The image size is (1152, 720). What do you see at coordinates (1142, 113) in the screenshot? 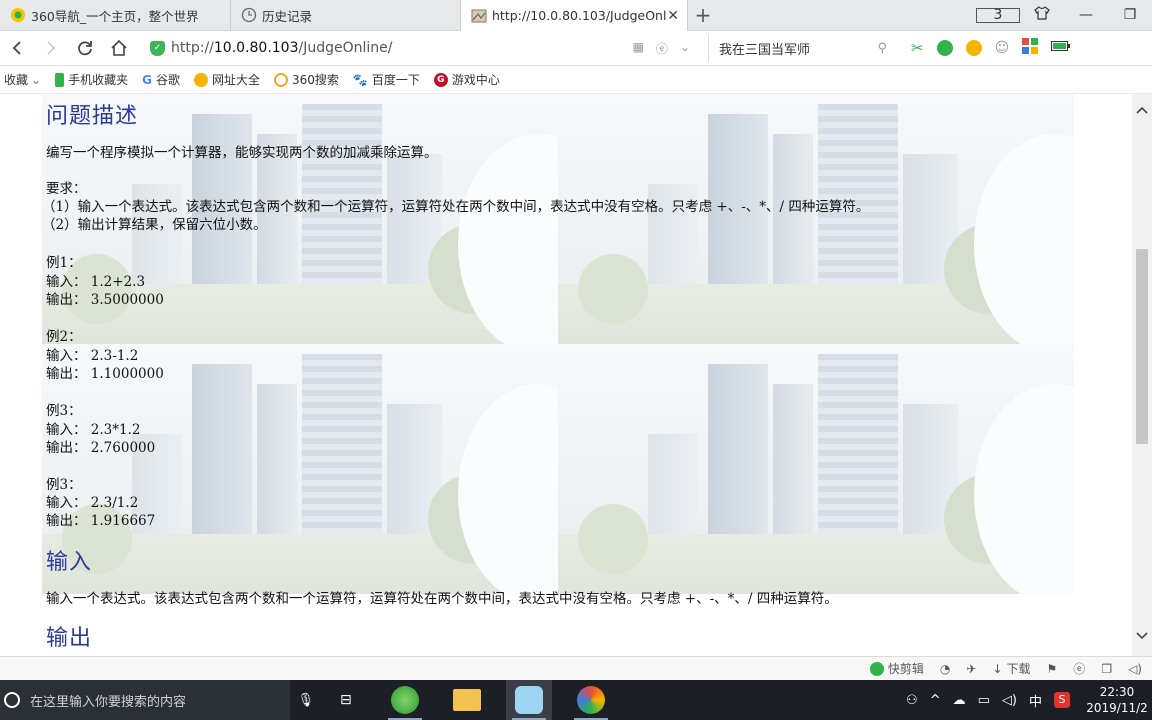
I see `scroll-up-icon` at bounding box center [1142, 113].